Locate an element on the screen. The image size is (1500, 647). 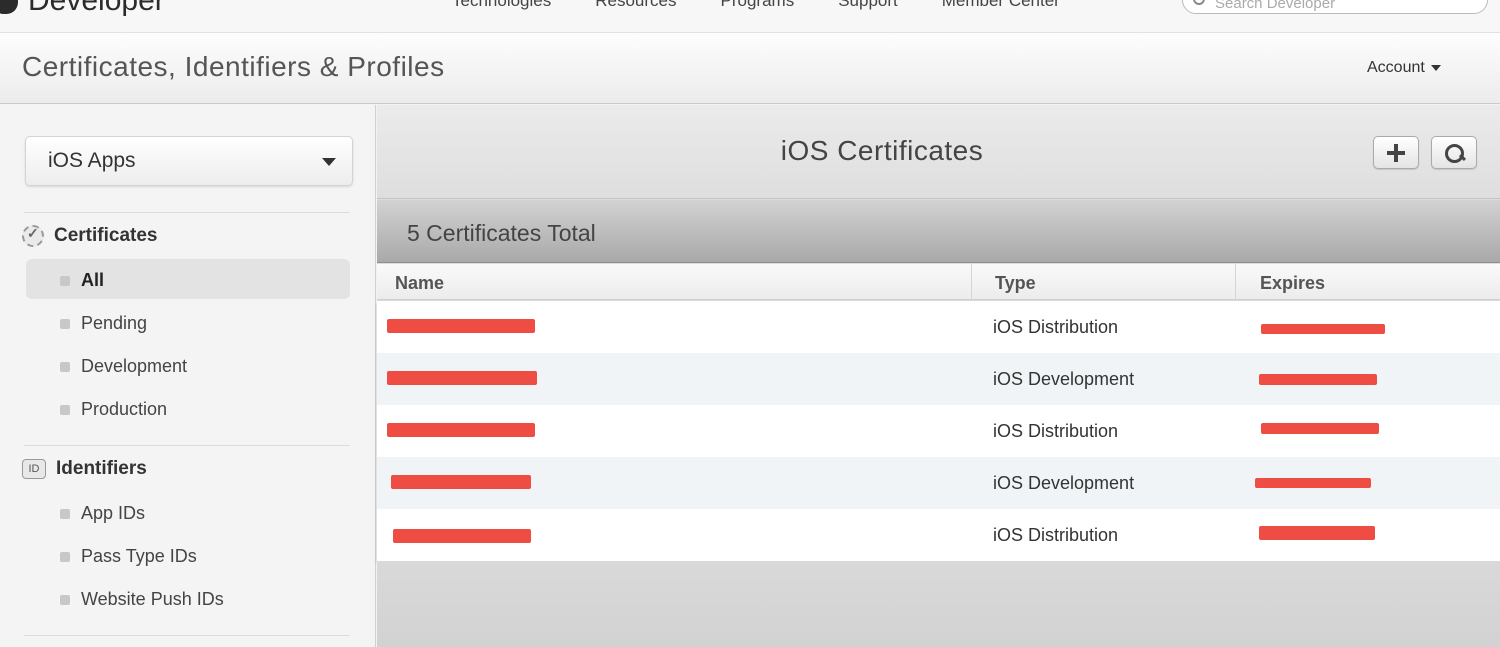
certificate-icon is located at coordinates (33, 236).